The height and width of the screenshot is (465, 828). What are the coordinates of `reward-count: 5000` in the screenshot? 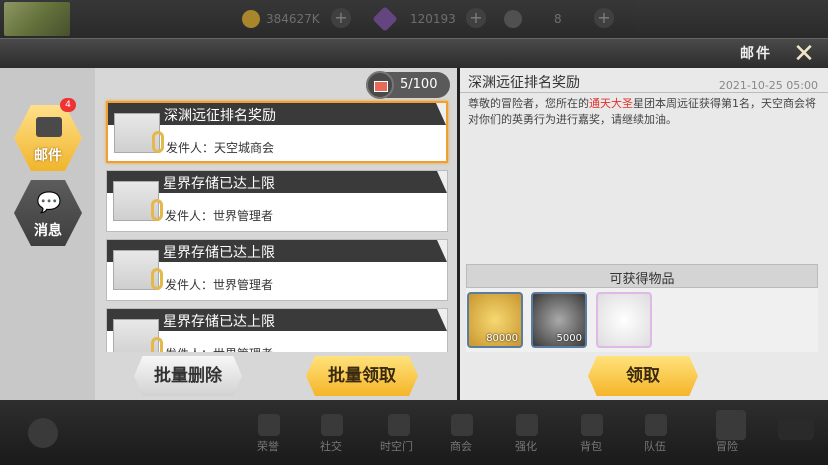 It's located at (569, 338).